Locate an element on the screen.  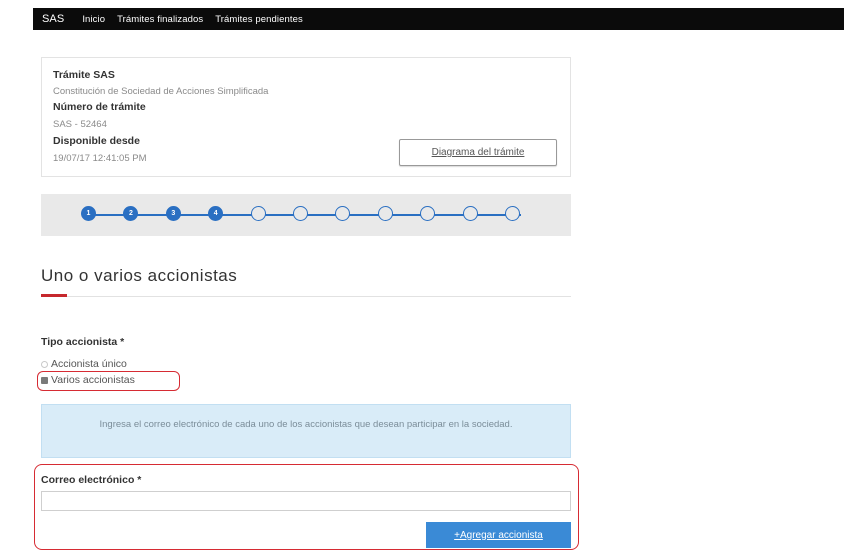
step-3-completed: 3 is located at coordinates (173, 213).